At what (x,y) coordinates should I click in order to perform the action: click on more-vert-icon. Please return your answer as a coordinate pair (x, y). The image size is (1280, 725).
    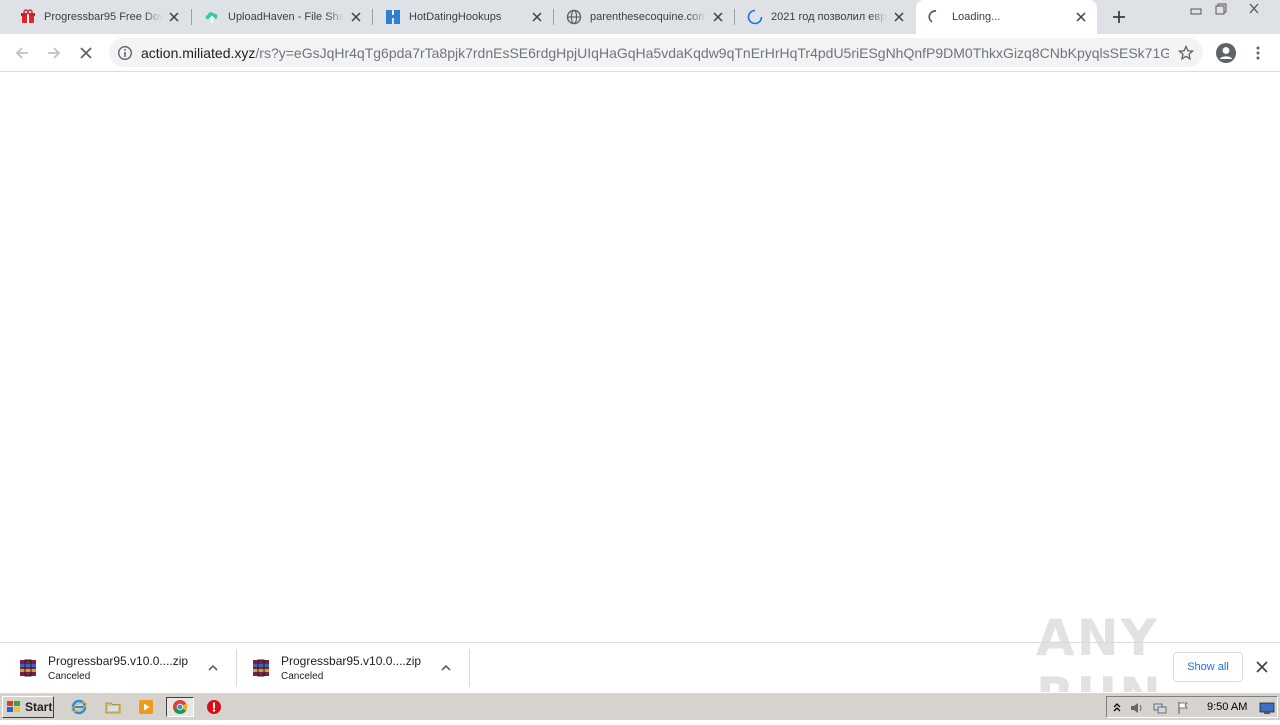
    Looking at the image, I should click on (1258, 53).